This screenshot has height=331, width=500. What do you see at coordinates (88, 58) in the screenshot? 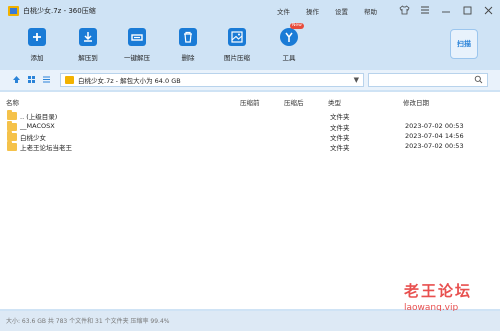
I see `extract-to-label: 解压到` at bounding box center [88, 58].